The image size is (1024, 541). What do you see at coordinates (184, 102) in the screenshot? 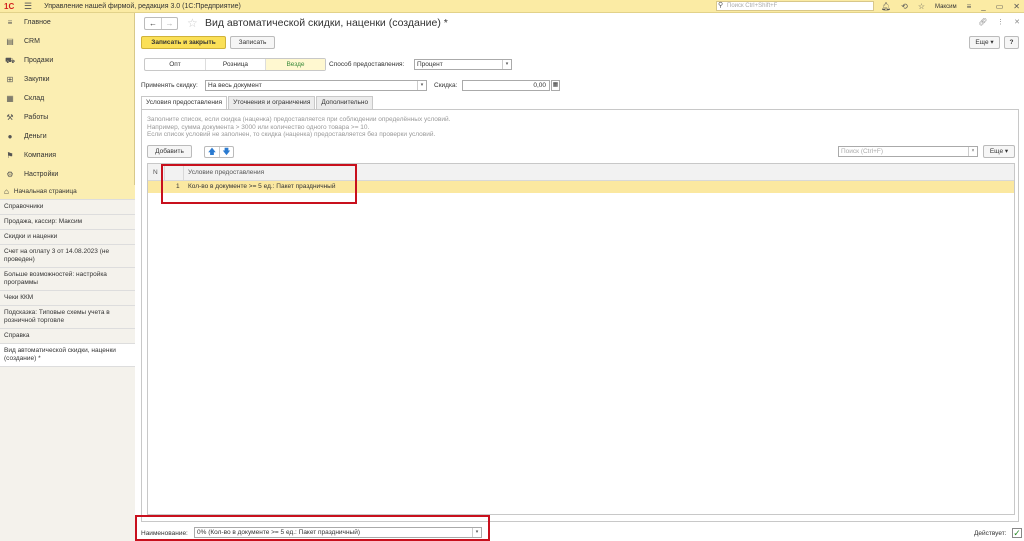
I see `tab-conditions: Условия предоставления` at bounding box center [184, 102].